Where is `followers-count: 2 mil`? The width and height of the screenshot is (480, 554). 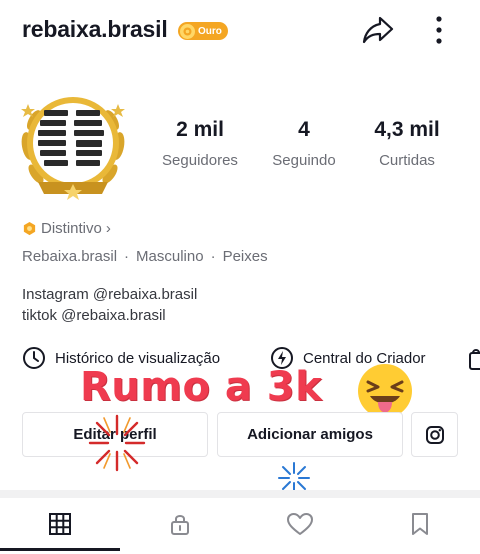
followers-count: 2 mil is located at coordinates (200, 129).